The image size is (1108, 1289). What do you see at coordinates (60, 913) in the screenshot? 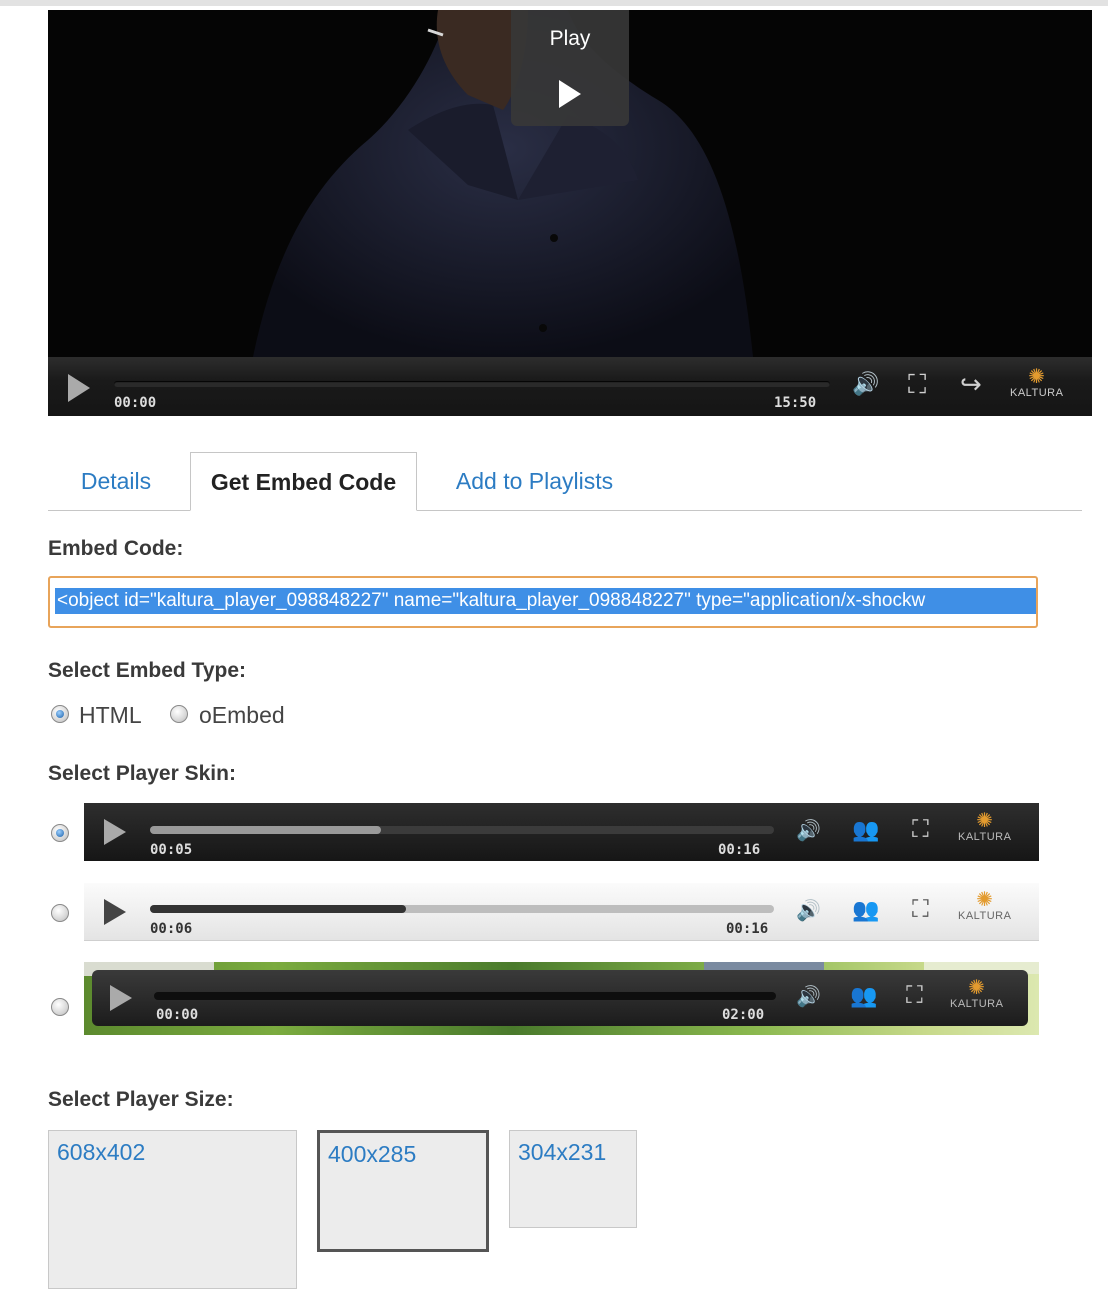
I see `skin-light-radio` at bounding box center [60, 913].